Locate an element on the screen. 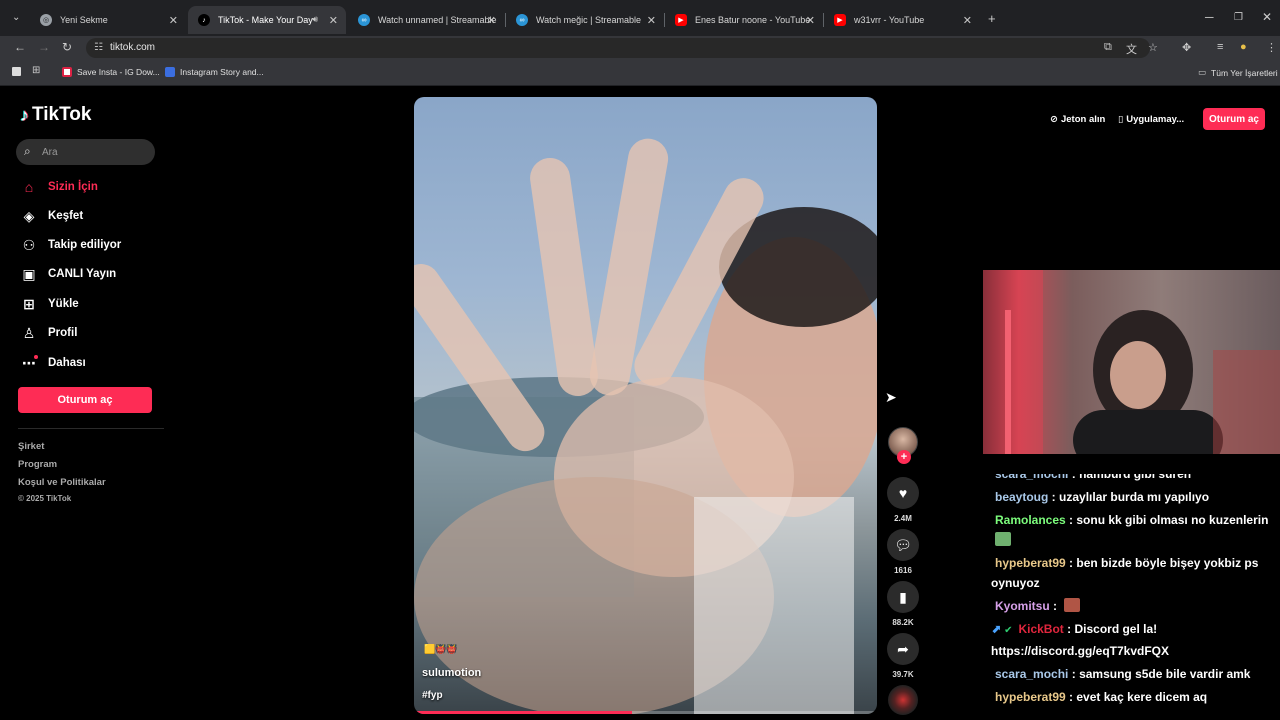 The image size is (1280, 720). restore-icon: ❐ is located at coordinates (1238, 17).